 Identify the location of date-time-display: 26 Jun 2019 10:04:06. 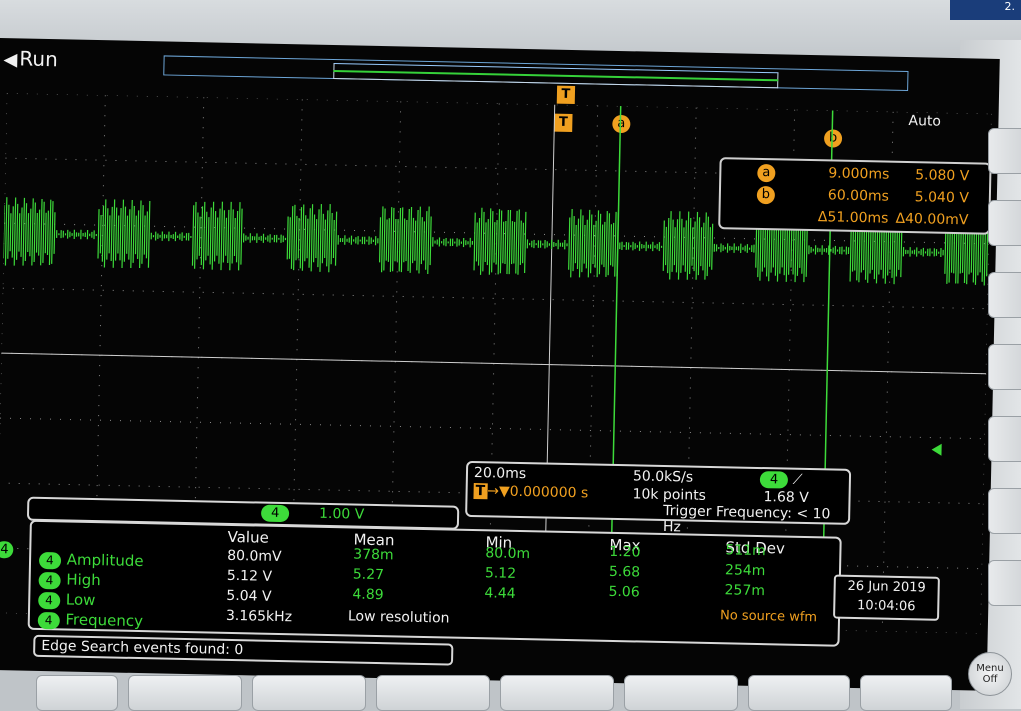
(886, 597).